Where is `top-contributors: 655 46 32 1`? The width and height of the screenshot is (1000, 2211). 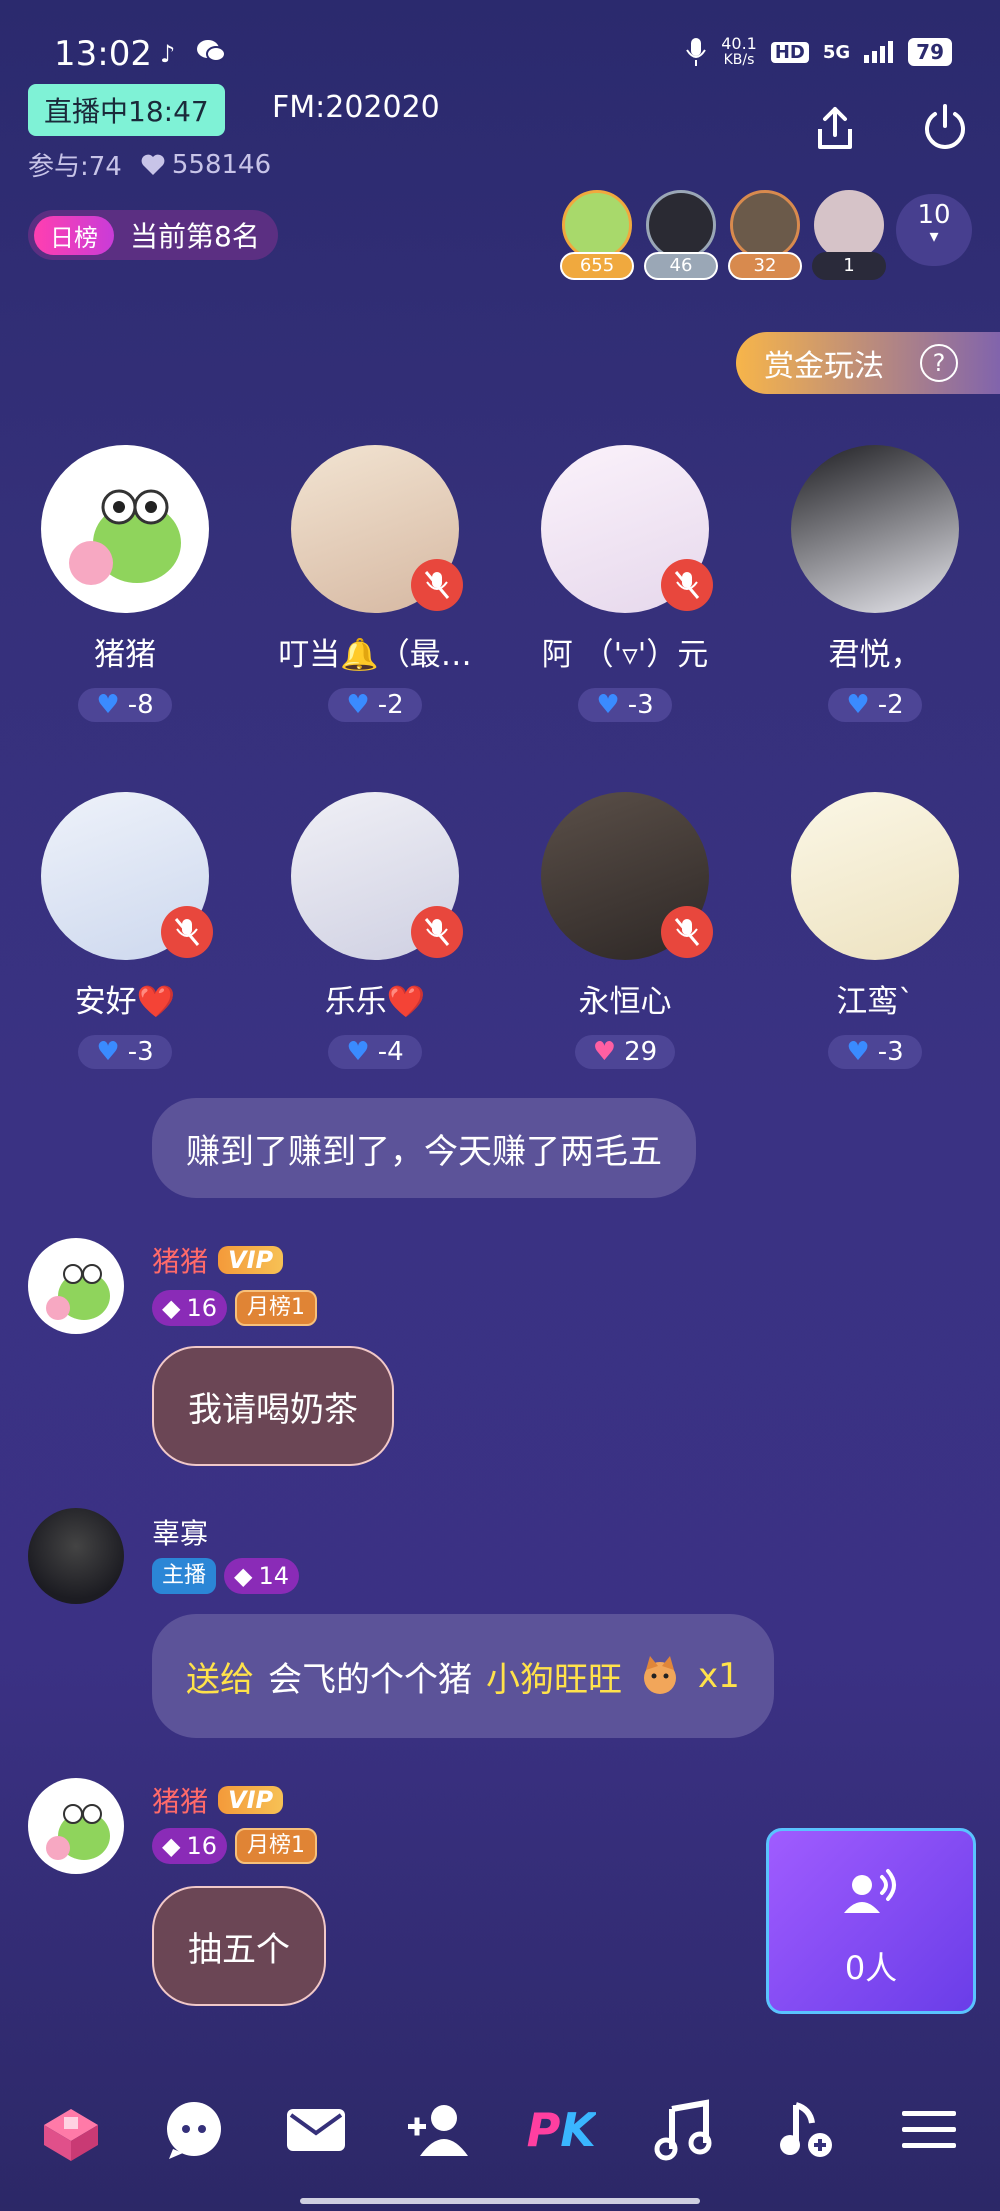 top-contributors: 655 46 32 1 is located at coordinates (723, 235).